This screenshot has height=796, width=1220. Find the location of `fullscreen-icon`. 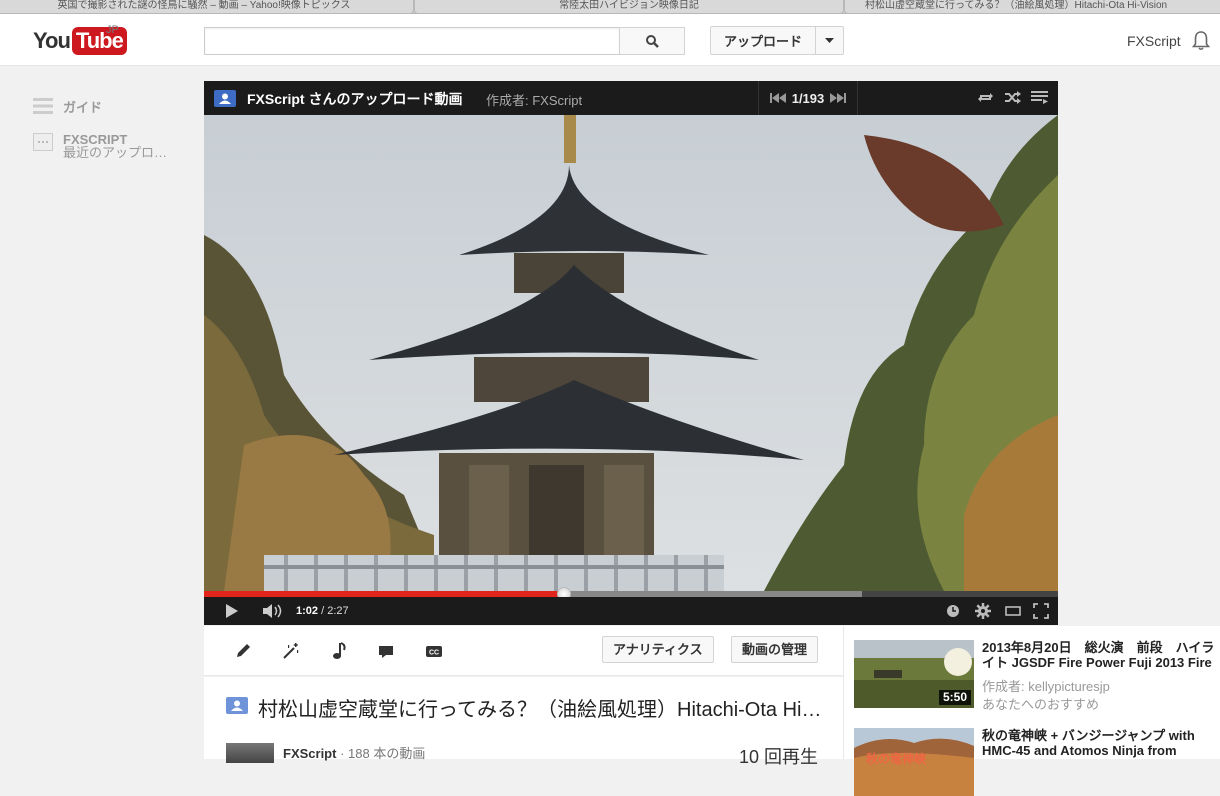

fullscreen-icon is located at coordinates (1041, 611).